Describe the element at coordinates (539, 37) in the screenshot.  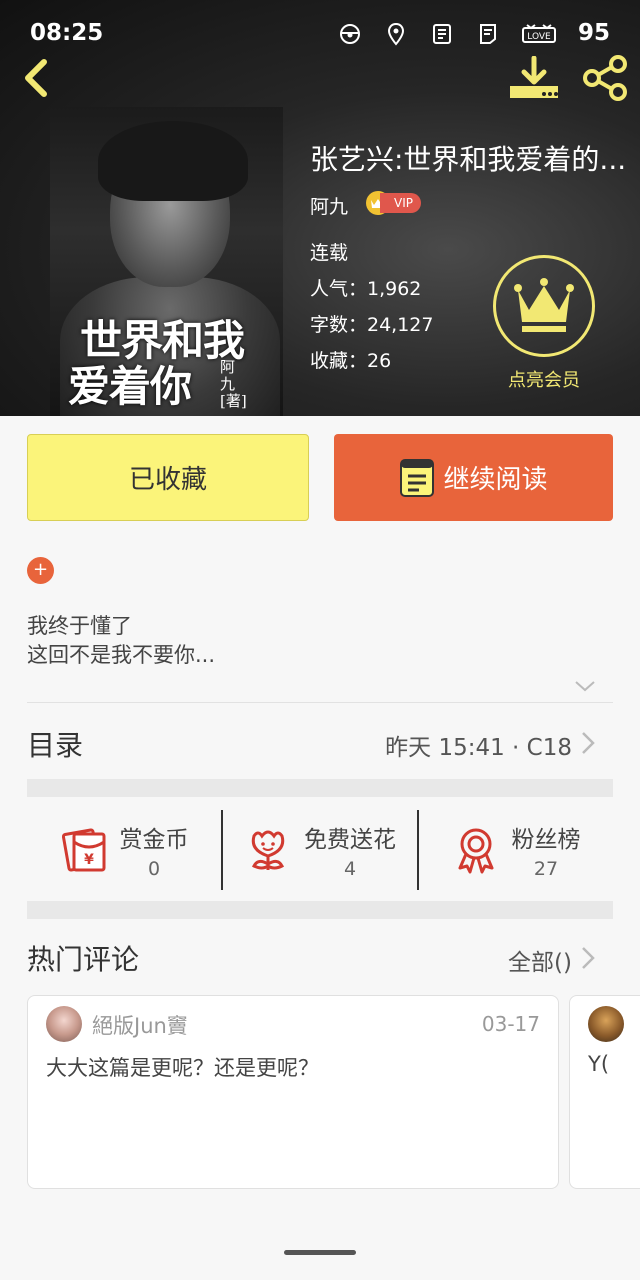
I see `svg-text: LOVE` at that location.